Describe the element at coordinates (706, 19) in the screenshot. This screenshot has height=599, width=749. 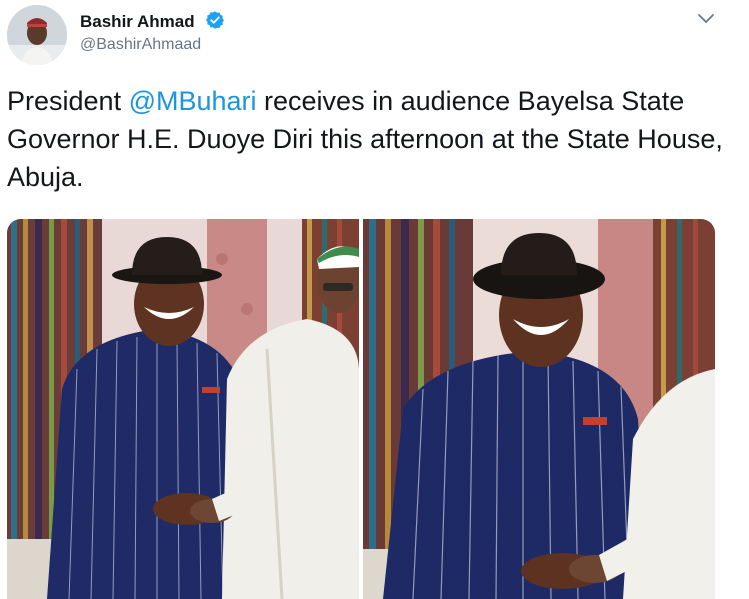
I see `chevron-down-icon` at that location.